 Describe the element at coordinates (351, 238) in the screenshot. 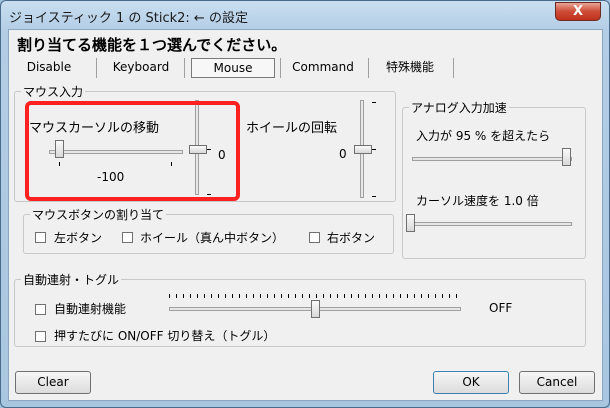

I see `right-button-label: 右ボタン` at that location.